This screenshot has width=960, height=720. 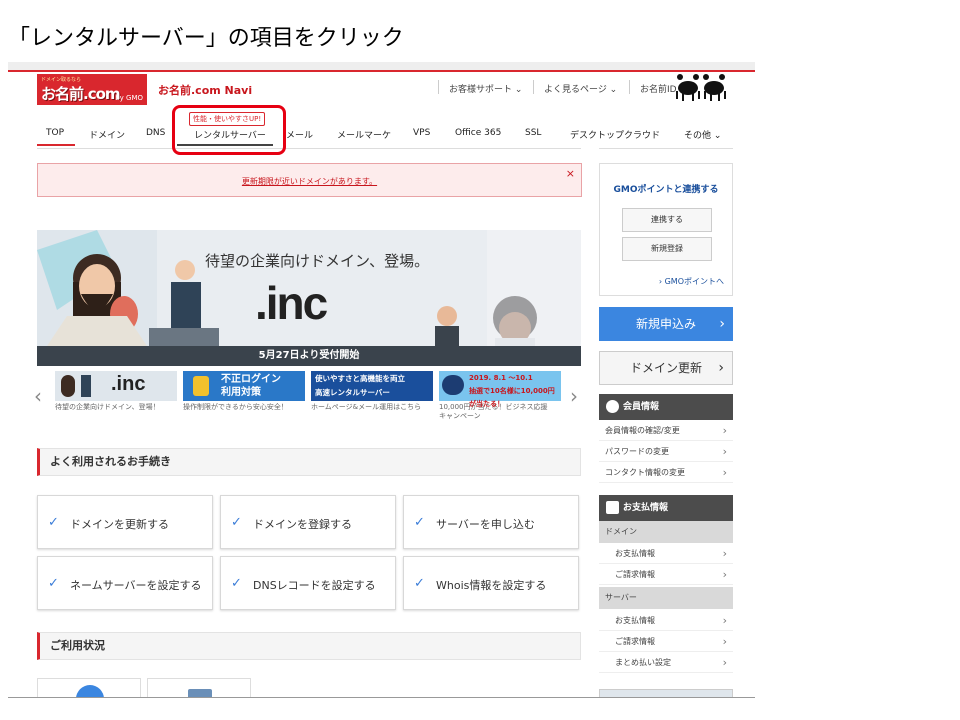 I want to click on new-application-button: 新規申込み ›, so click(x=666, y=324).